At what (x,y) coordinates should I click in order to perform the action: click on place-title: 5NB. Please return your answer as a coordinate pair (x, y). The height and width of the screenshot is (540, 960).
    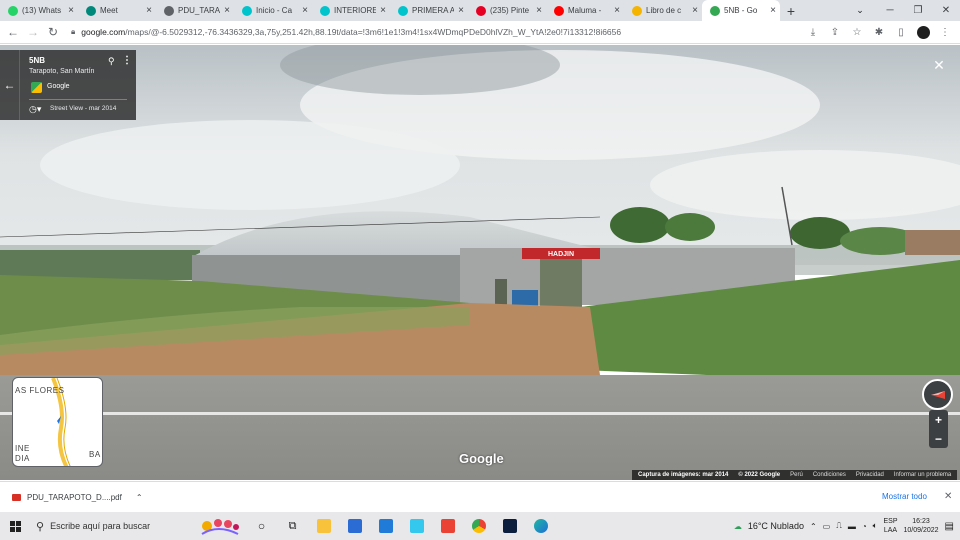
    Looking at the image, I should click on (37, 60).